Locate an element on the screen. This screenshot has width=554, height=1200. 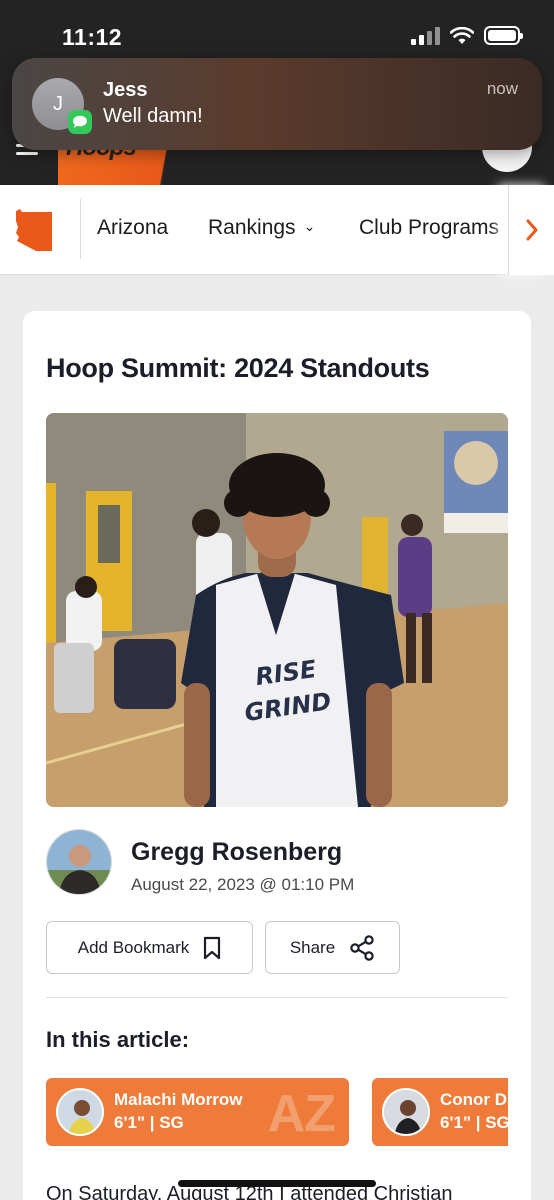
nav-item-arizona: Arizona is located at coordinates (132, 228).